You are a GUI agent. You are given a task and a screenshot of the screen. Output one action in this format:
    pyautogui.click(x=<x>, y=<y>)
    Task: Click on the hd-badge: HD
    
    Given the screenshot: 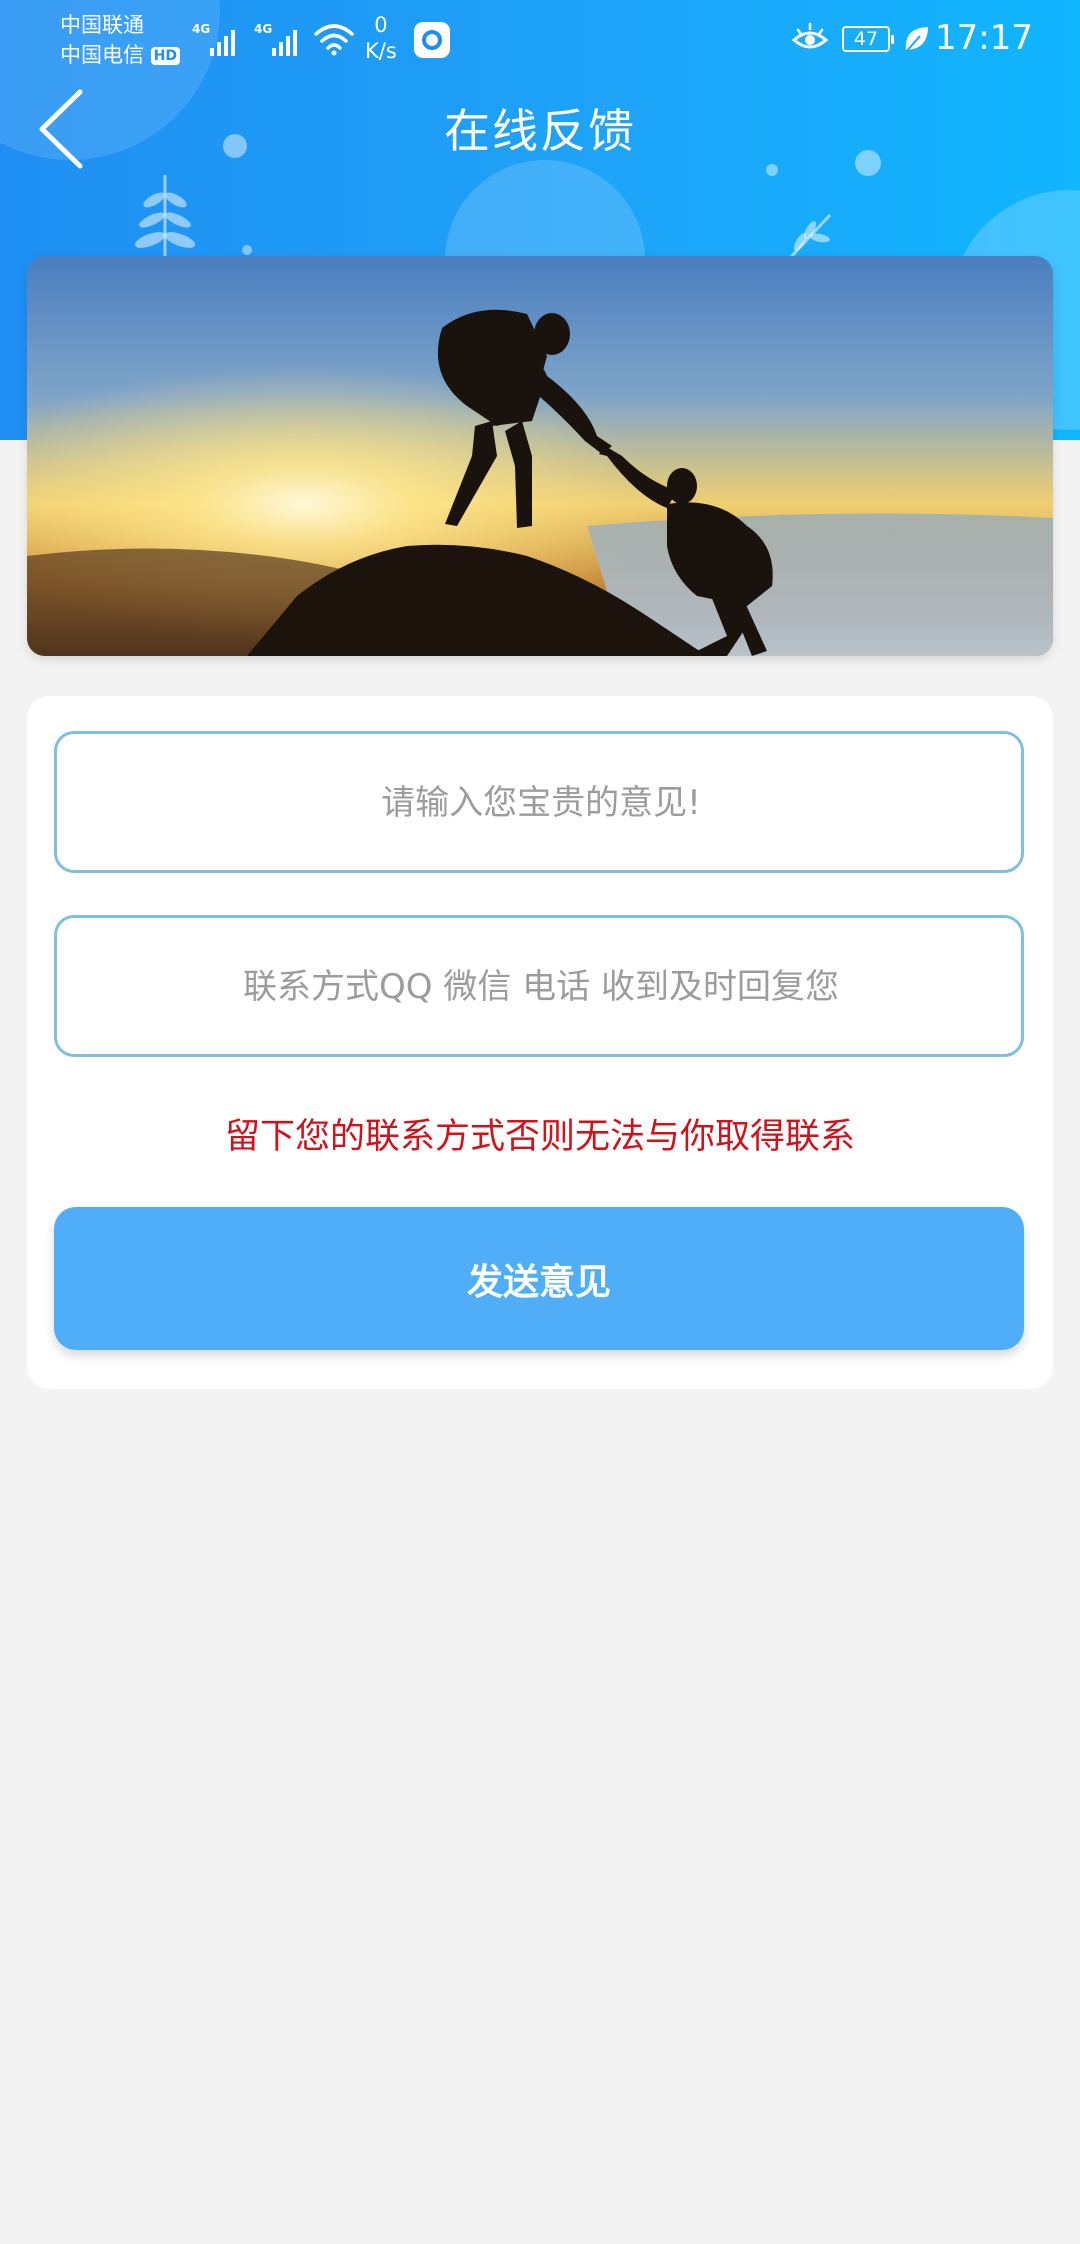 What is the action you would take?
    pyautogui.click(x=165, y=56)
    